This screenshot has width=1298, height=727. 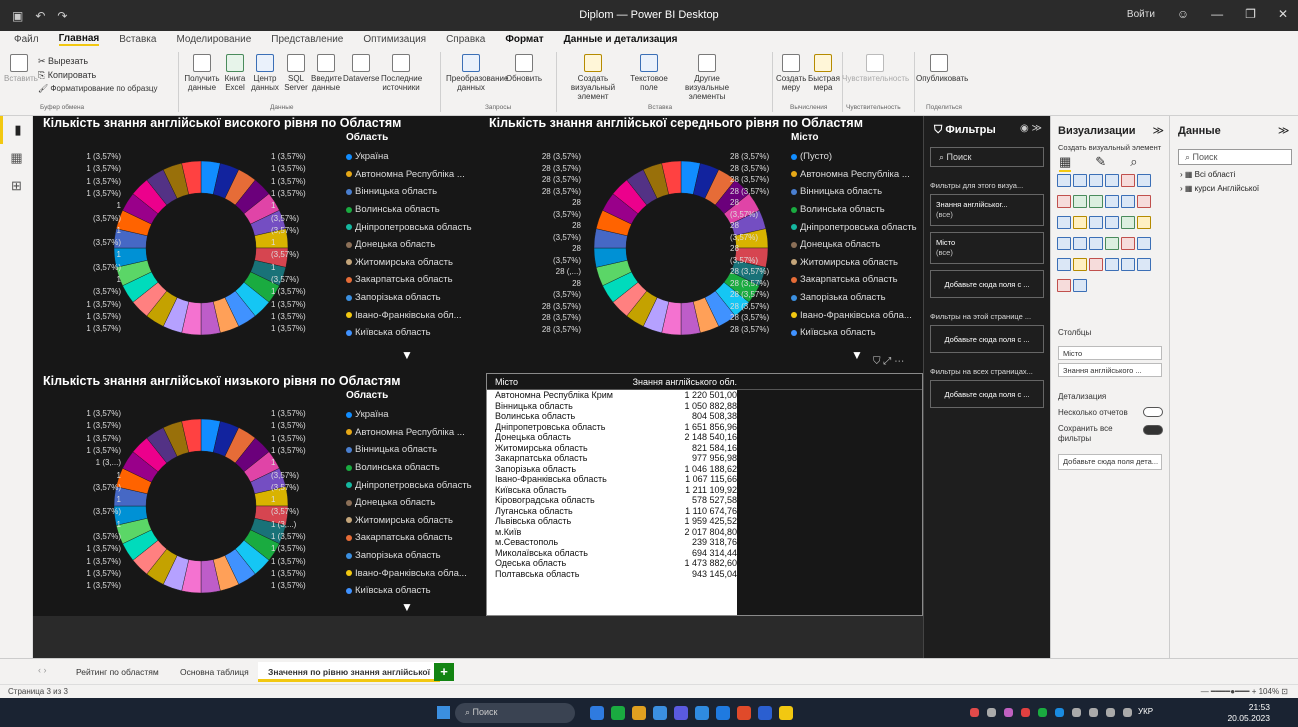 I want to click on new-measure-button: Создать меру, so click(x=791, y=73).